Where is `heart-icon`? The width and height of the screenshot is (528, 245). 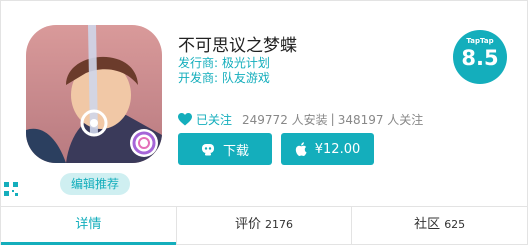
heart-icon is located at coordinates (185, 119).